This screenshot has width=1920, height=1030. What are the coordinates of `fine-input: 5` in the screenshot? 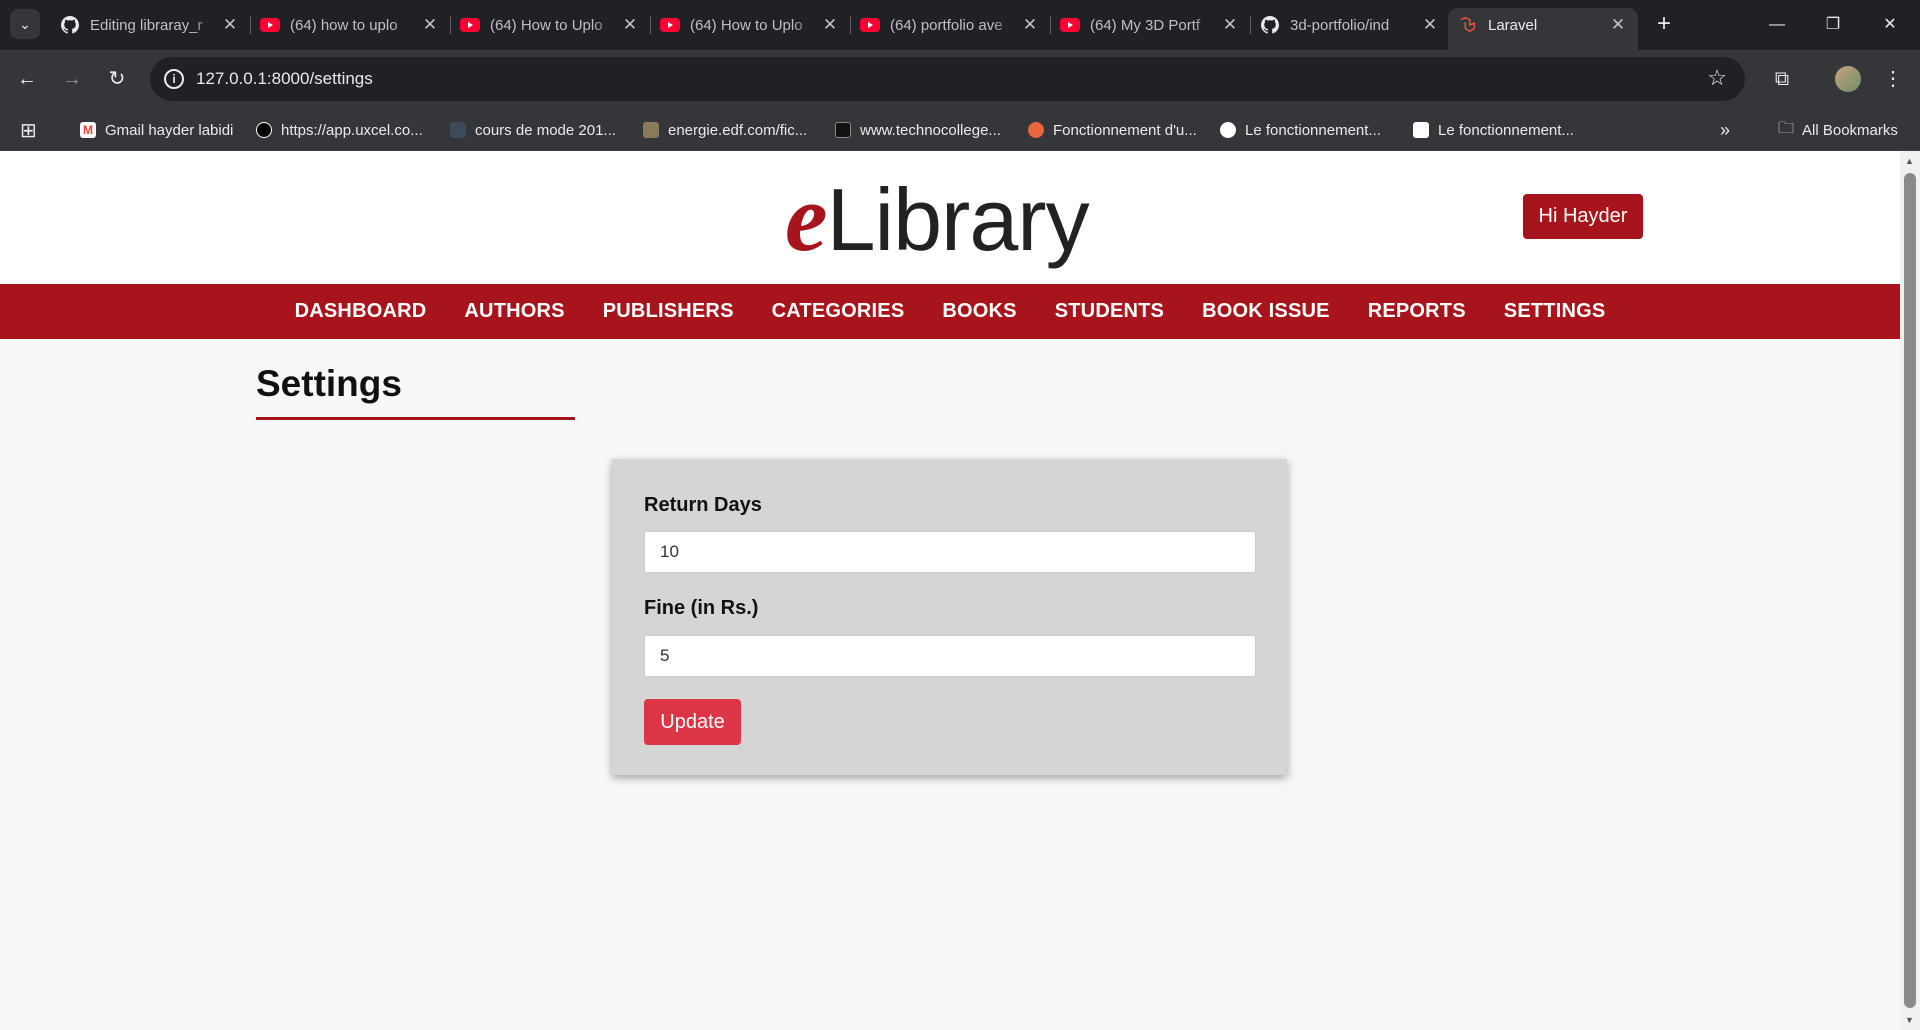 It's located at (950, 656).